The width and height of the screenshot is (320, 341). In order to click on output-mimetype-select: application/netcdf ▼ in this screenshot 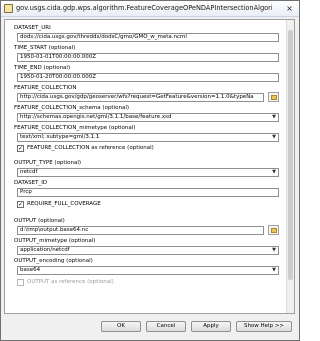, I will do `click(148, 250)`.